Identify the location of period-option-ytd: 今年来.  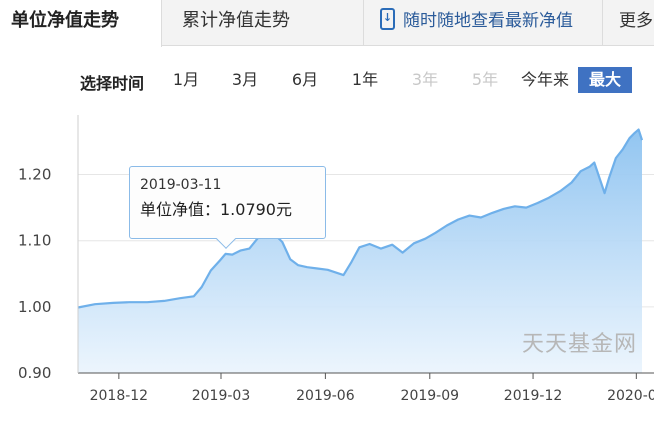
(545, 80).